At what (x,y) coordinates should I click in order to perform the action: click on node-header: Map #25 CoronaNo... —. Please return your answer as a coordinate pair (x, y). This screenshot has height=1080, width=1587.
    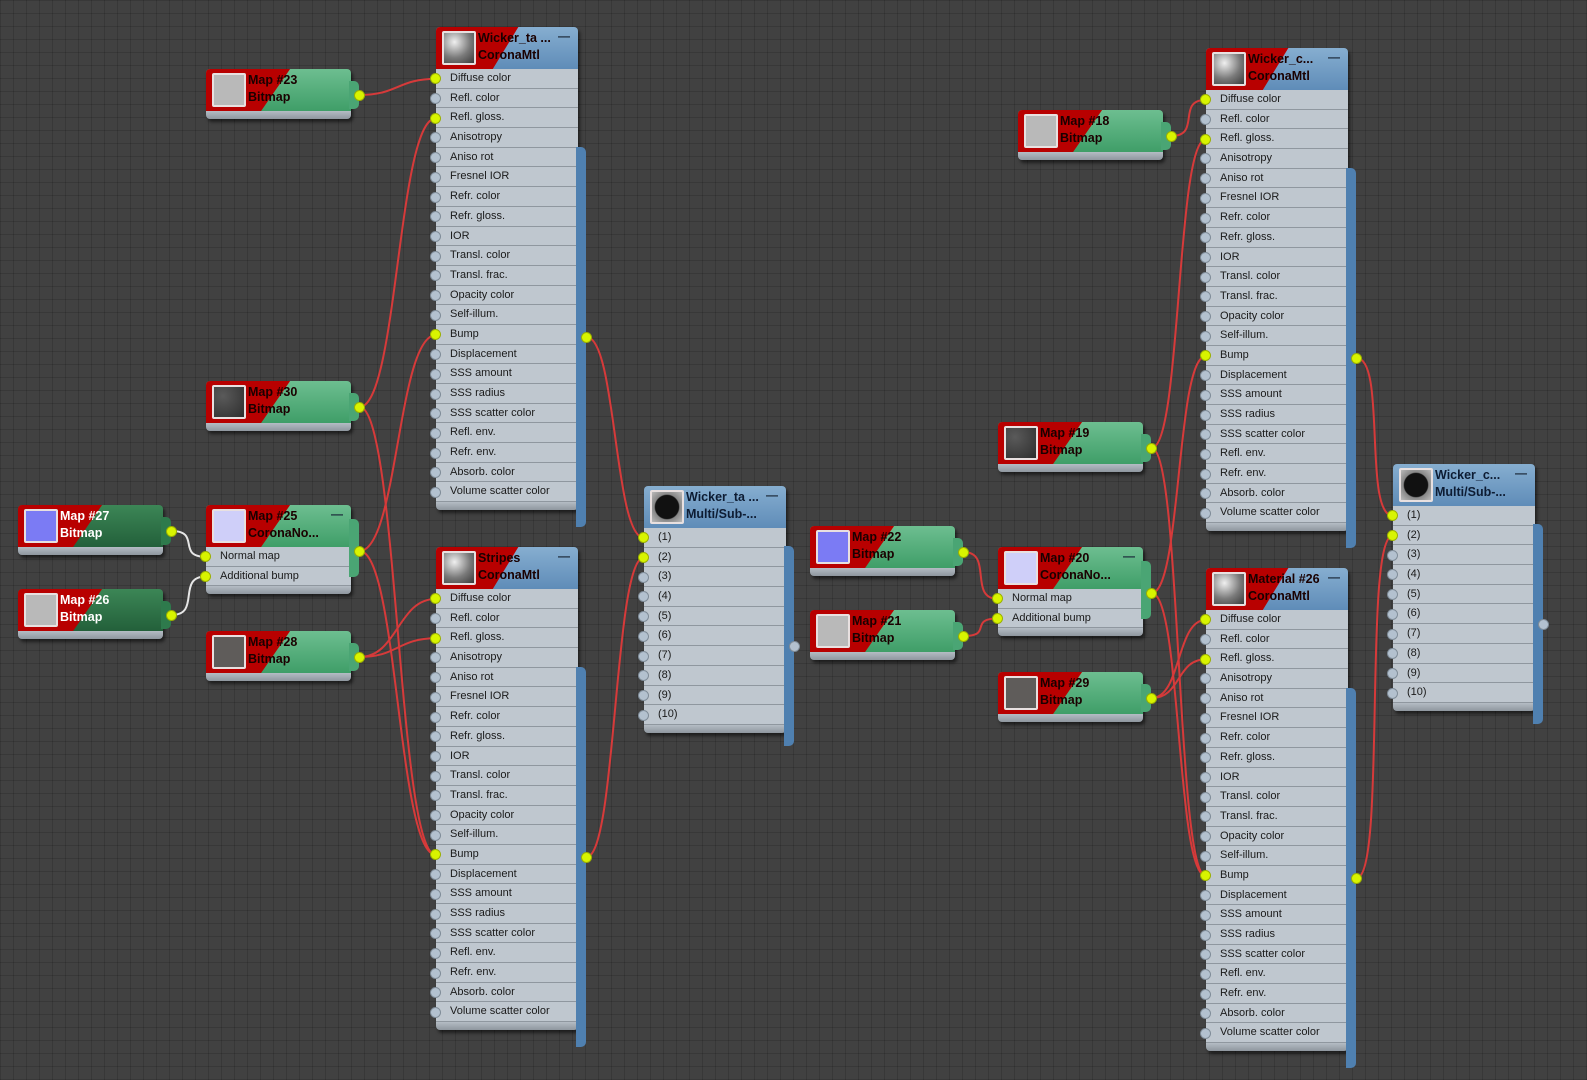
    Looking at the image, I should click on (278, 526).